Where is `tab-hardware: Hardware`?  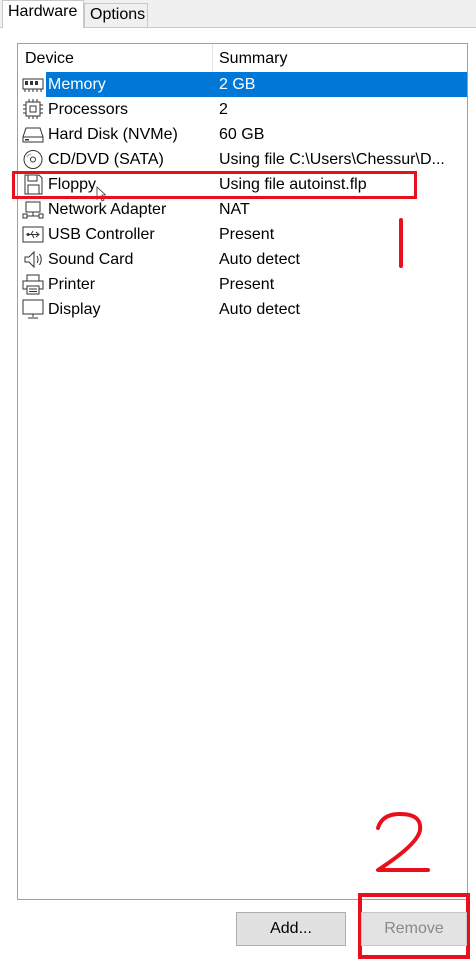 tab-hardware: Hardware is located at coordinates (43, 14).